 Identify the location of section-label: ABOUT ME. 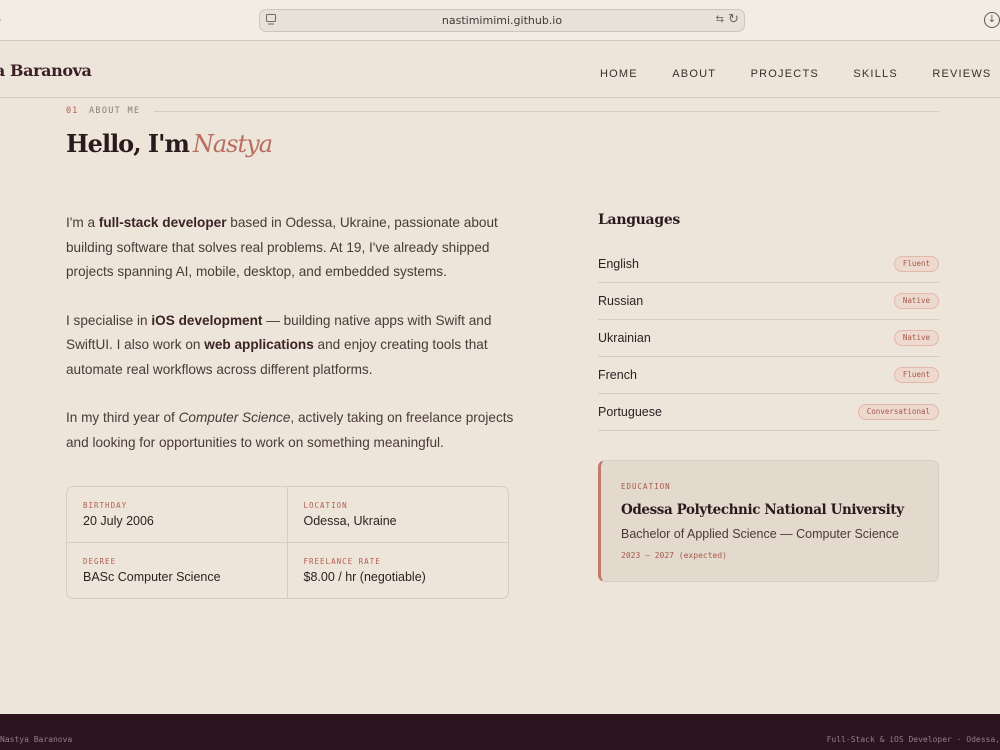
(115, 111).